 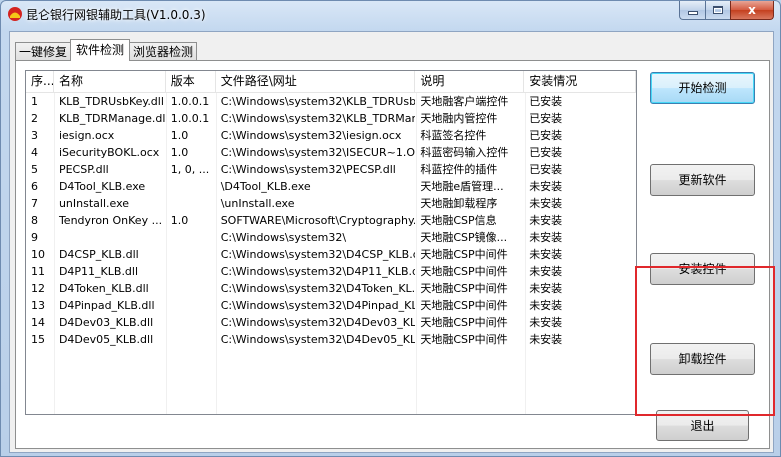 What do you see at coordinates (464, 152) in the screenshot?
I see `cell-description: 科蓝密码输入控件` at bounding box center [464, 152].